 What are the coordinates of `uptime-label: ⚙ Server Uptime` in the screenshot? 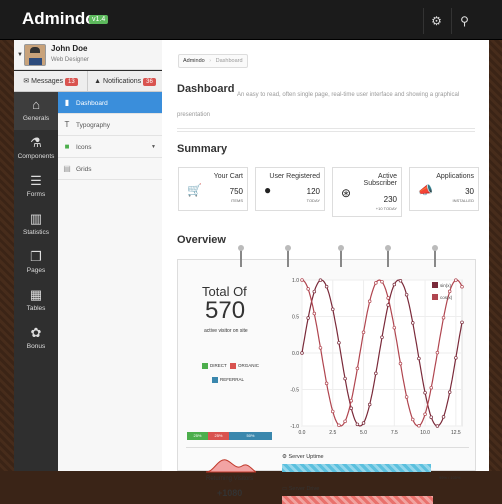 It's located at (303, 457).